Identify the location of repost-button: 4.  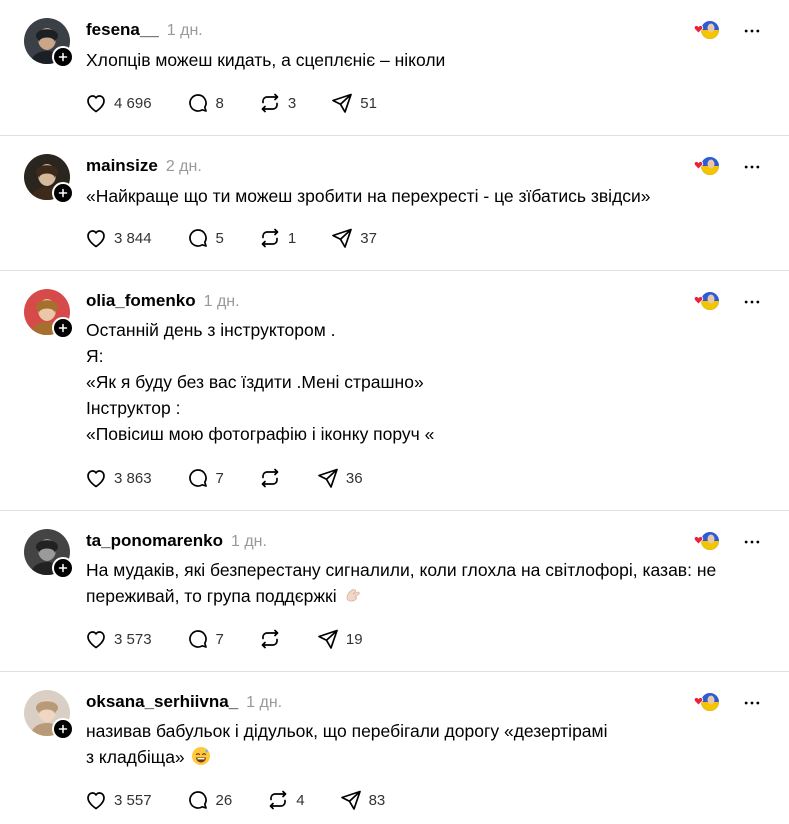
(285, 800).